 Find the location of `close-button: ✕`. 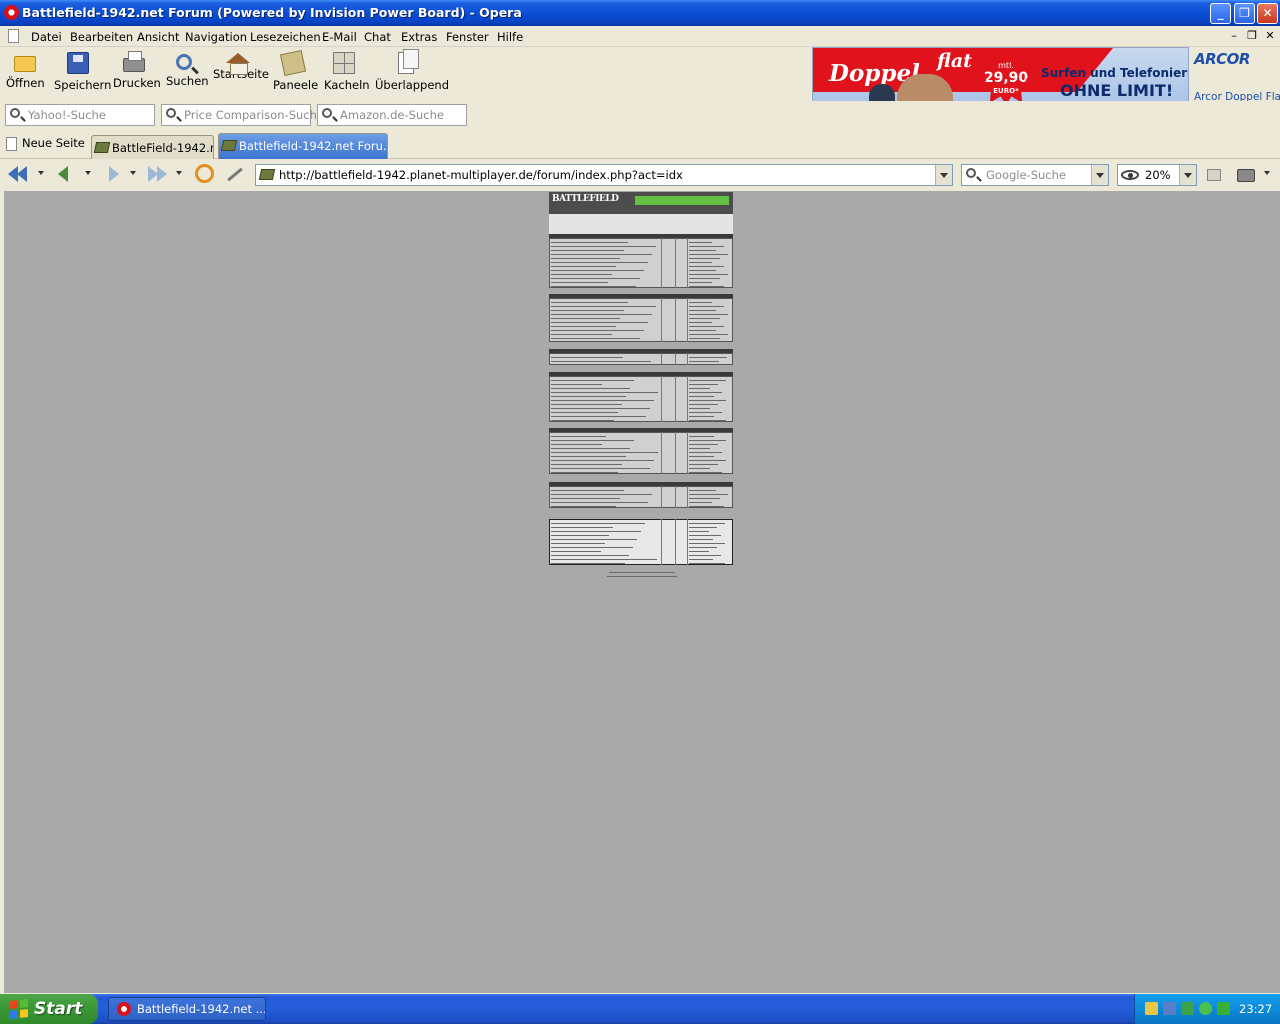

close-button: ✕ is located at coordinates (1267, 13).